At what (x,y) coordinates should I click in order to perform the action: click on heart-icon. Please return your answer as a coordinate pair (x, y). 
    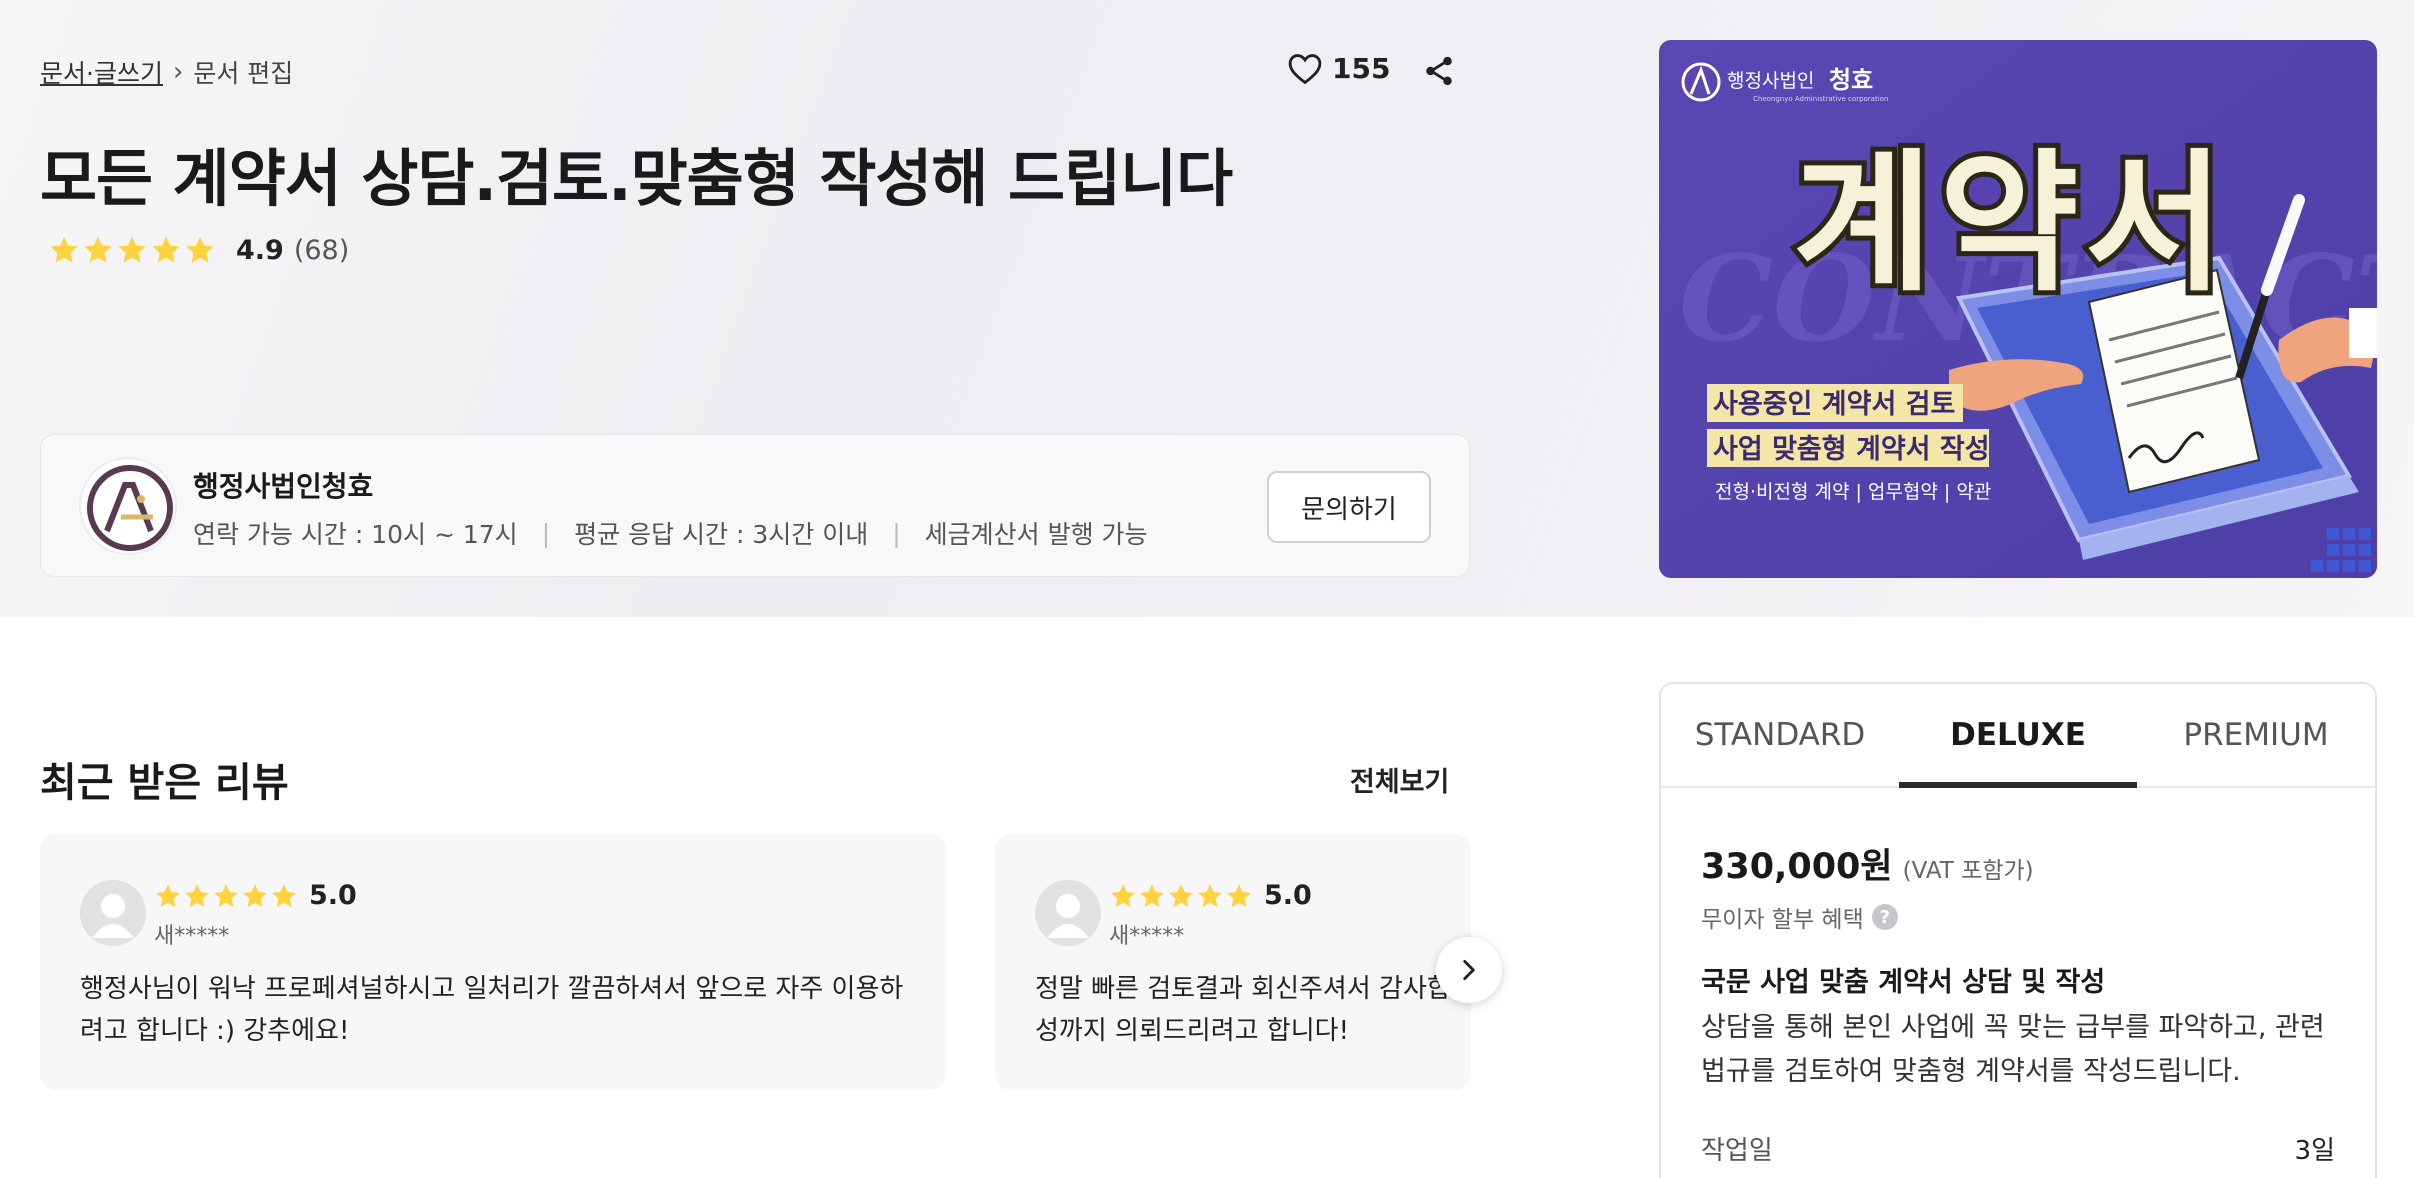
    Looking at the image, I should click on (1305, 68).